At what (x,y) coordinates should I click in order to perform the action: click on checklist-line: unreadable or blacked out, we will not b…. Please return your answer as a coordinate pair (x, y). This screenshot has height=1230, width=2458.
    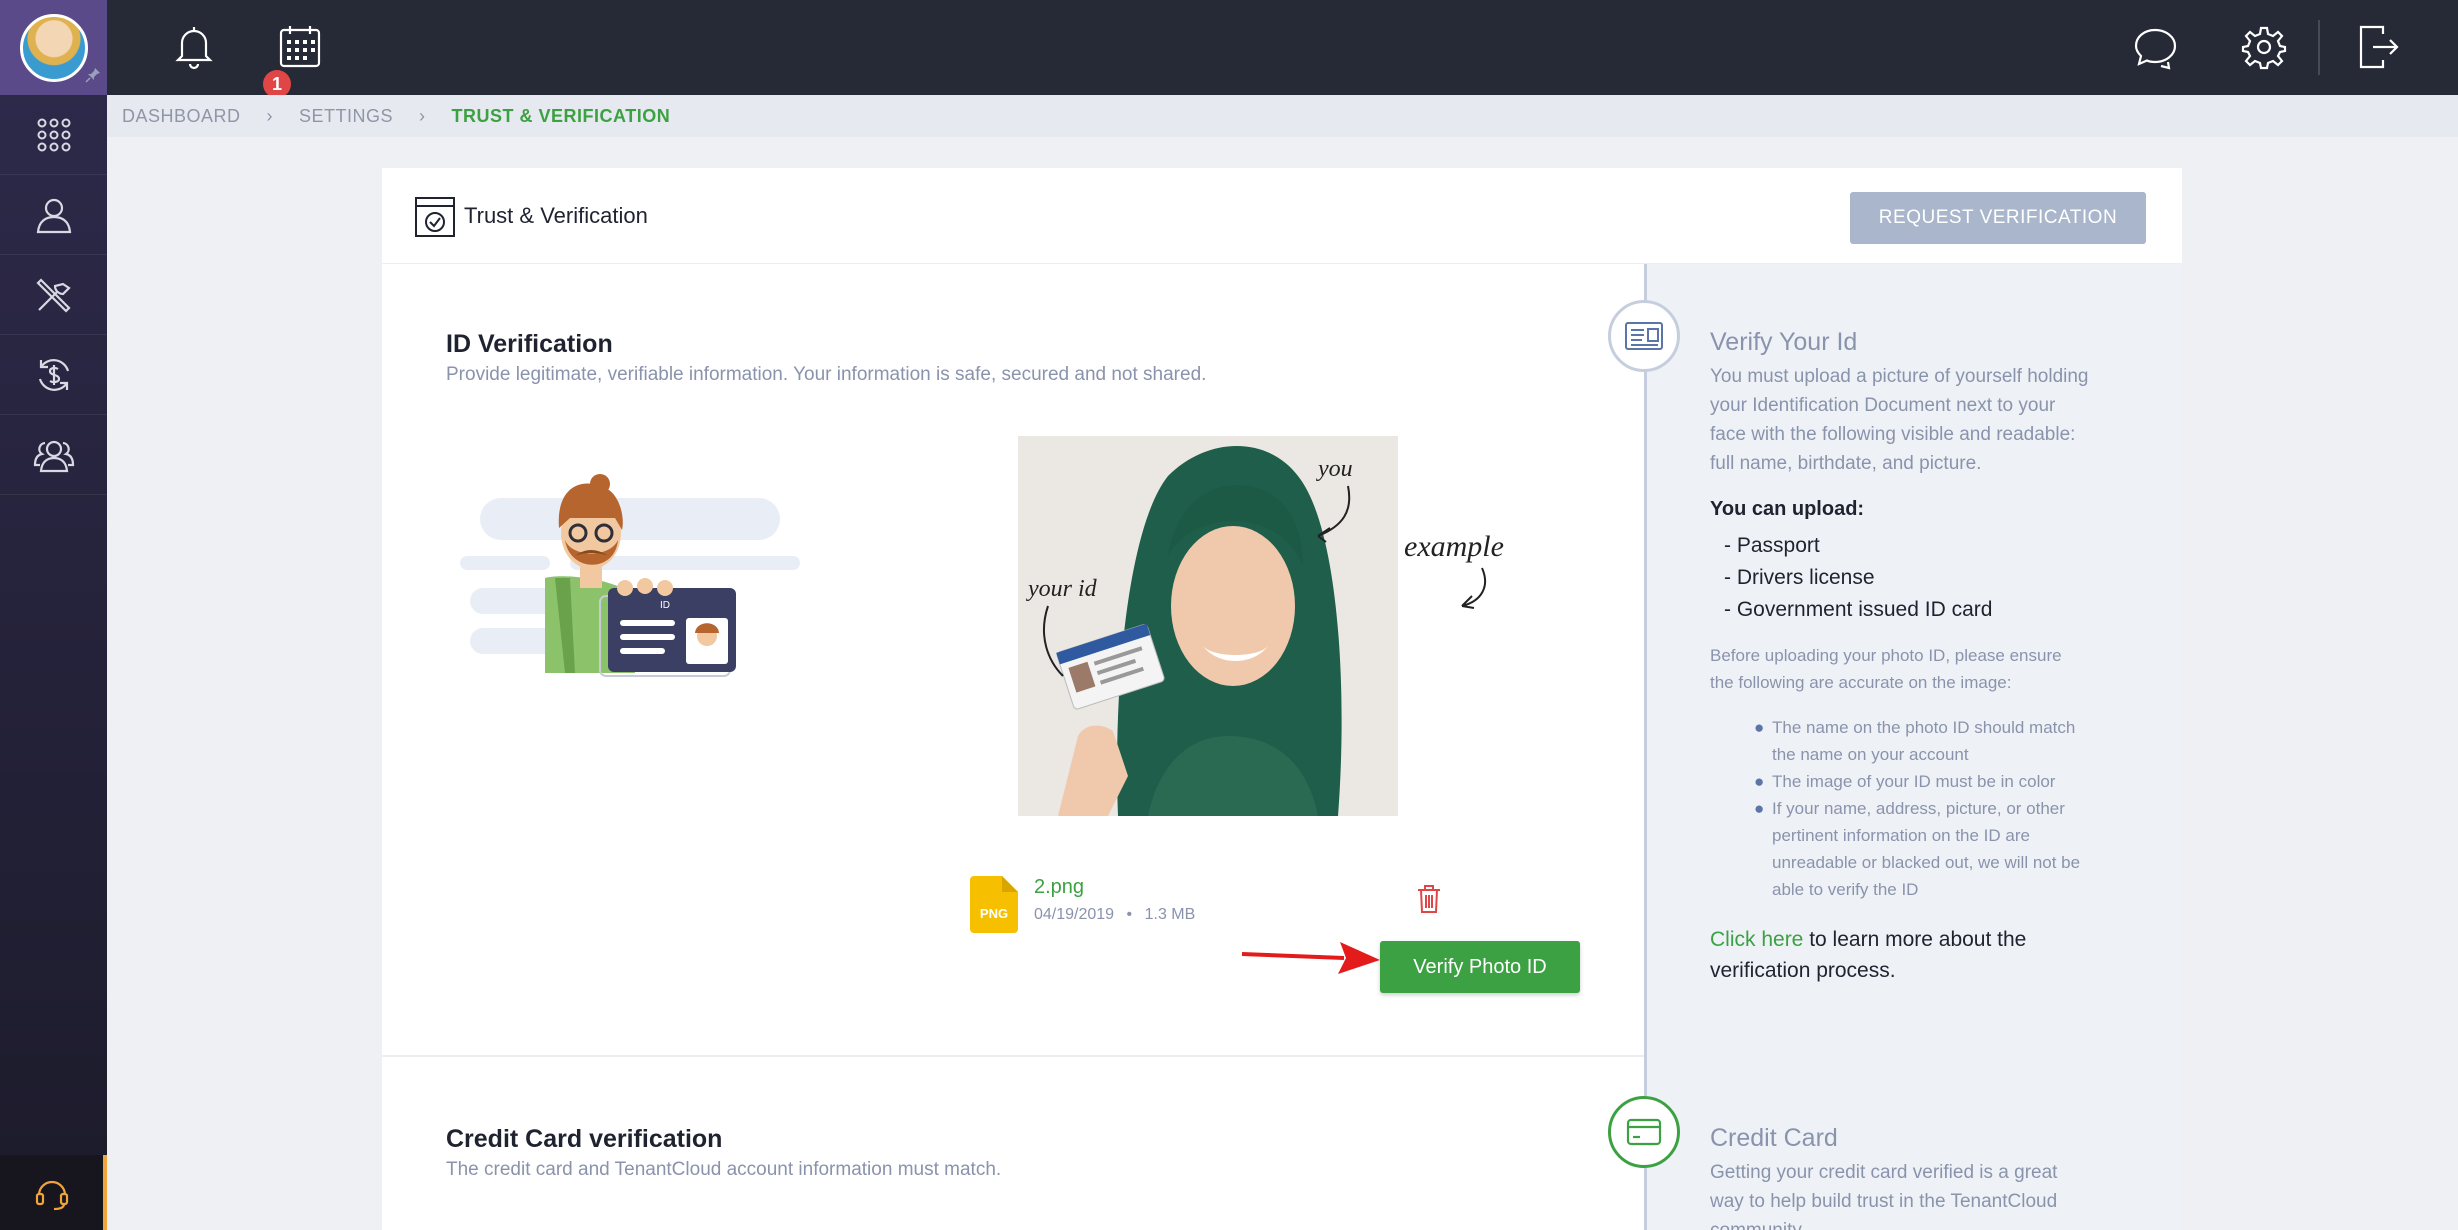
    Looking at the image, I should click on (1926, 862).